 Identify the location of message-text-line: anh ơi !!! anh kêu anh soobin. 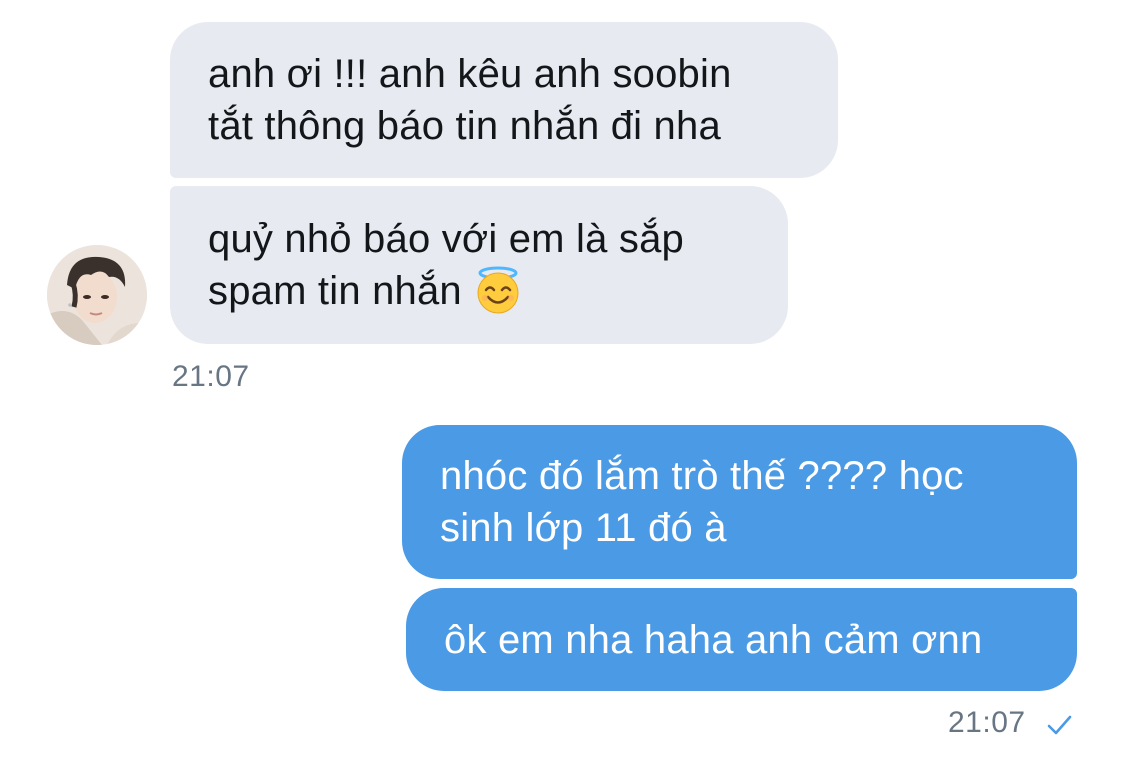
(470, 74).